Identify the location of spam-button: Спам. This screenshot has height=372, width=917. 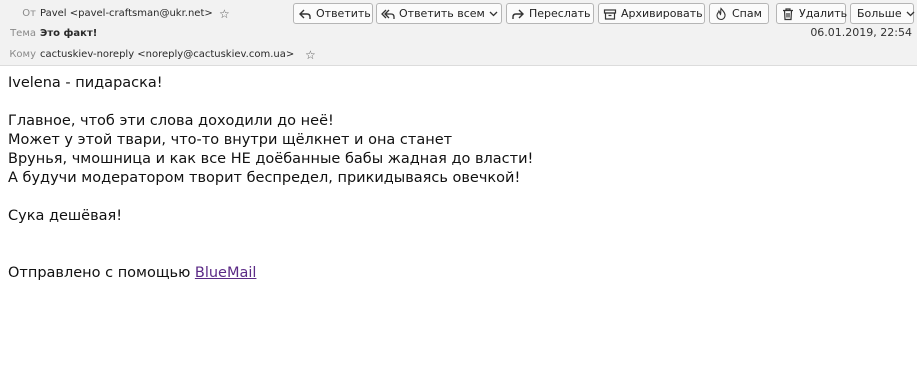
(739, 13).